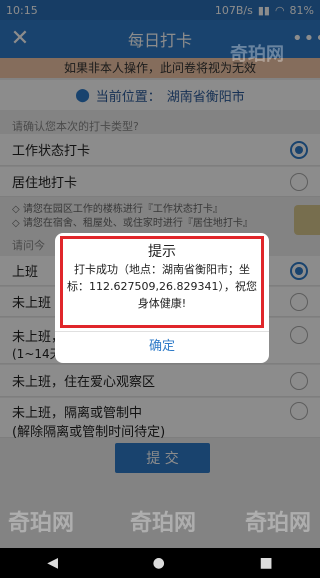 The height and width of the screenshot is (578, 320). What do you see at coordinates (162, 347) in the screenshot?
I see `confirm-button: 确定` at bounding box center [162, 347].